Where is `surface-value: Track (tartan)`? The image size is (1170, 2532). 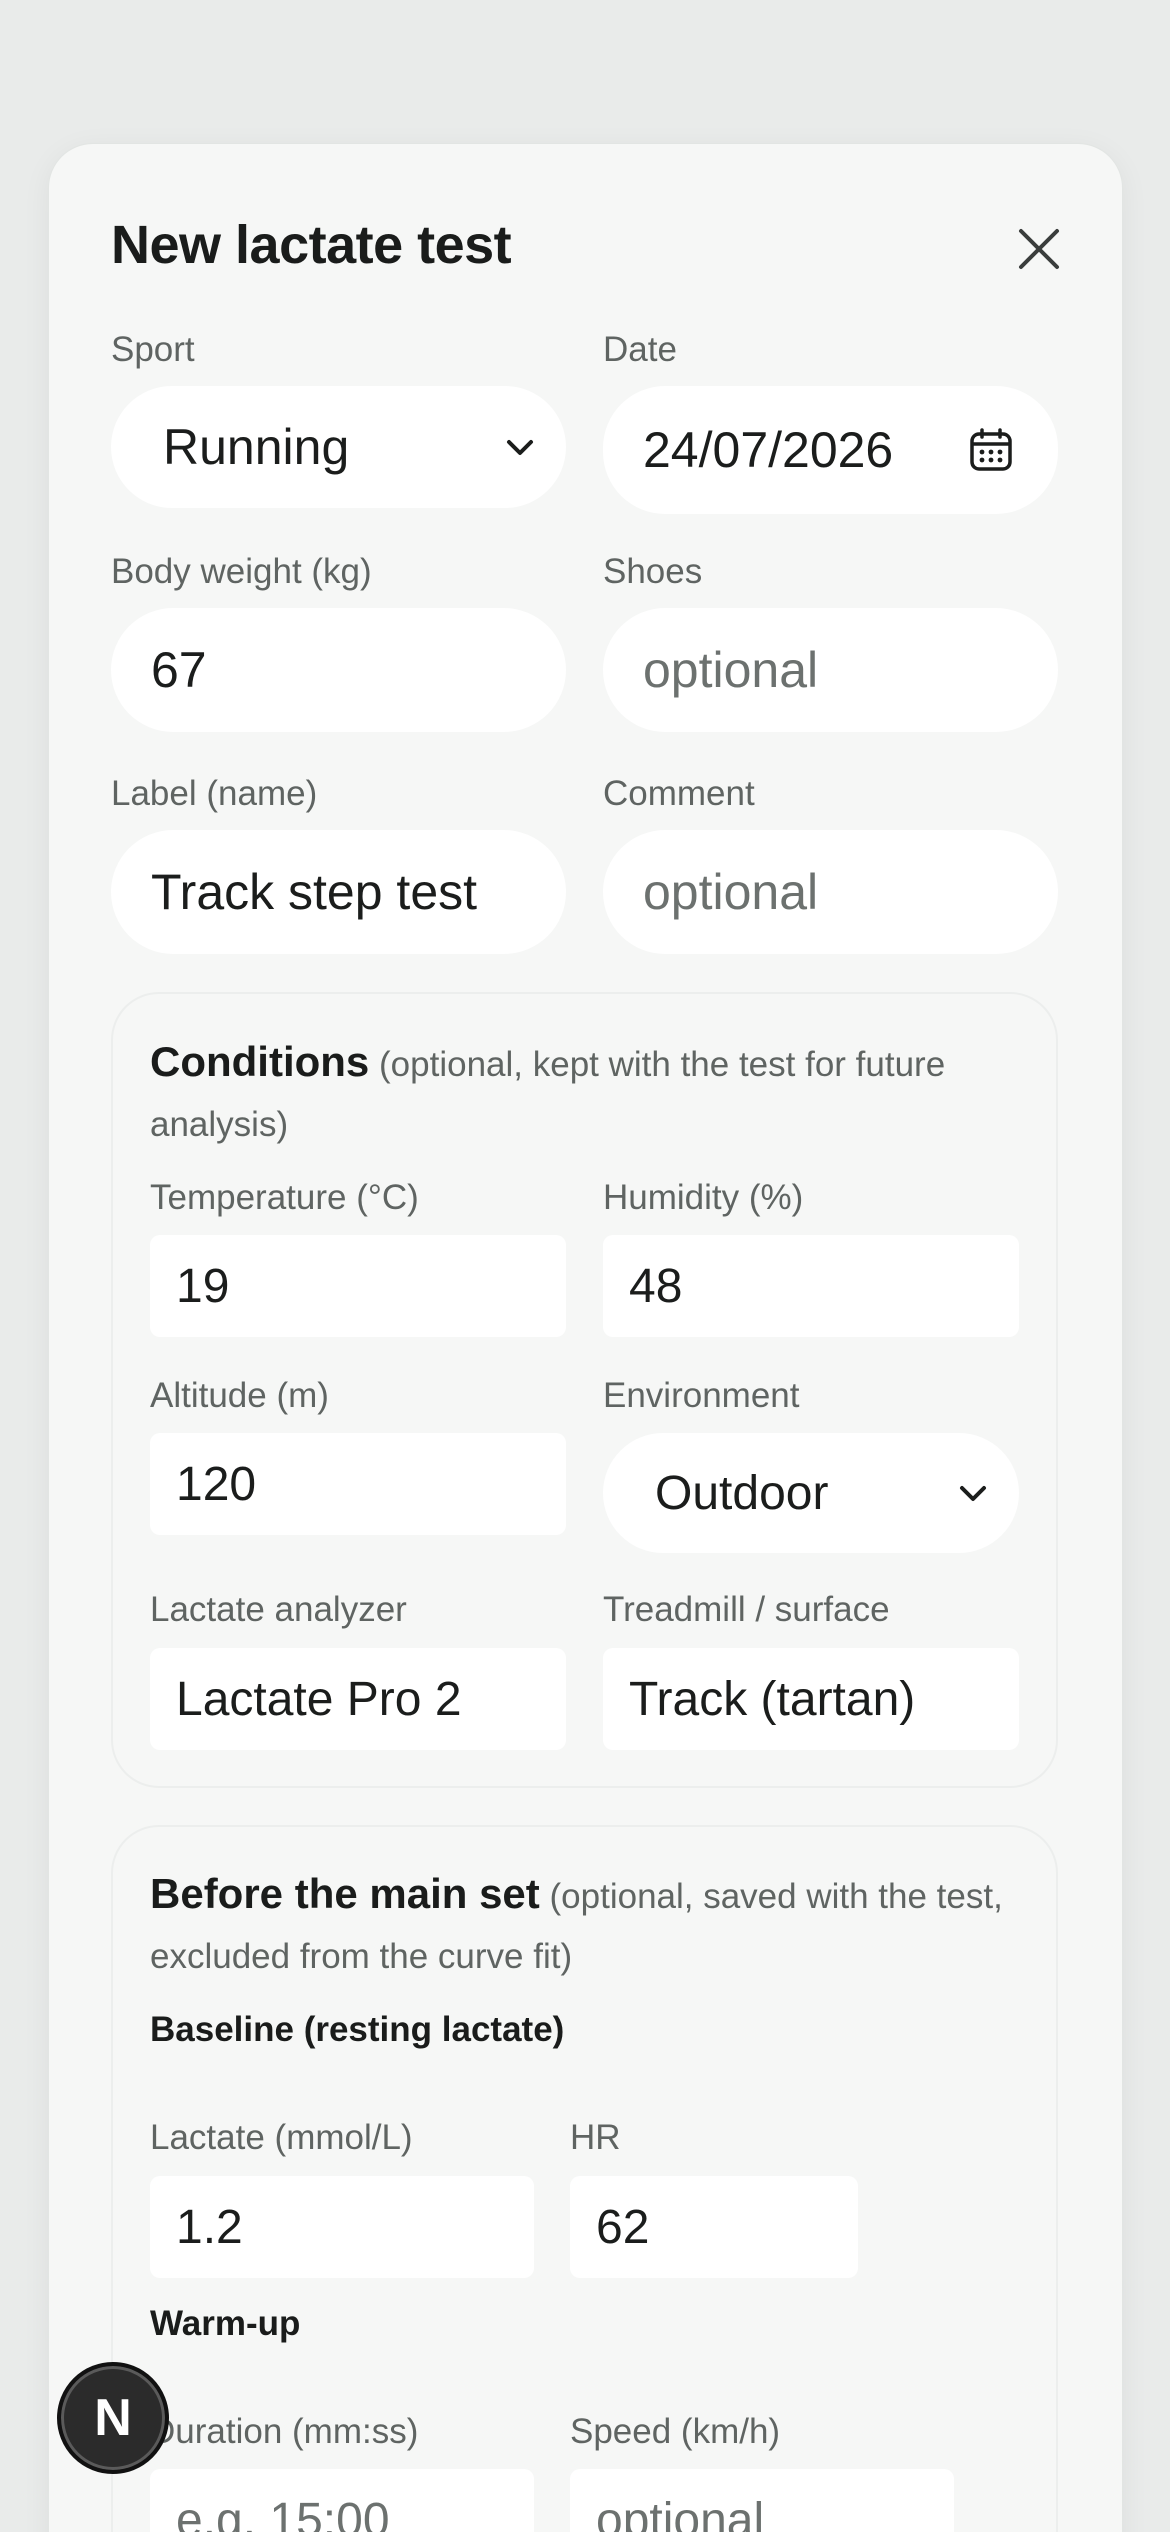
surface-value: Track (tartan) is located at coordinates (772, 1699).